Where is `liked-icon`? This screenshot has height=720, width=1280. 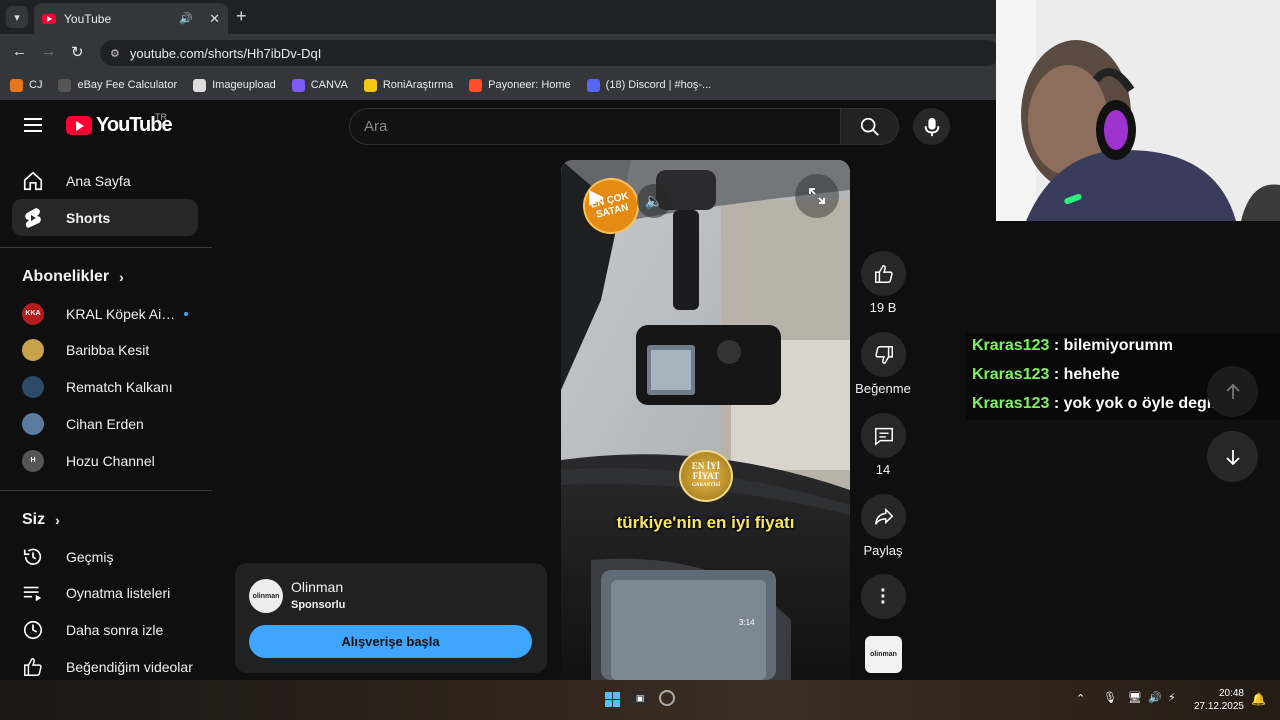
liked-icon is located at coordinates (33, 667).